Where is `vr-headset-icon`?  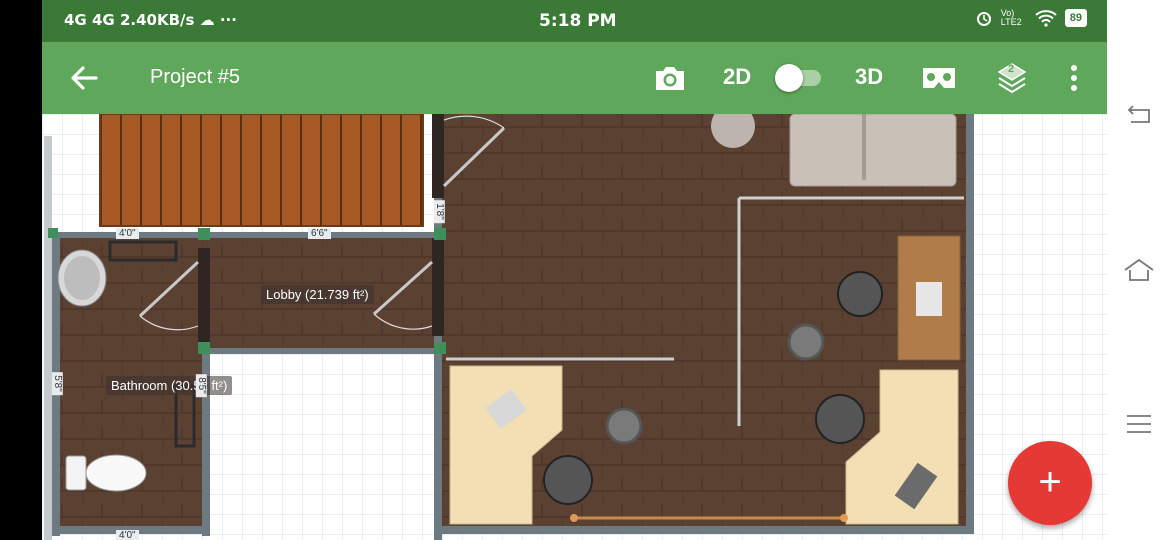 vr-headset-icon is located at coordinates (939, 78).